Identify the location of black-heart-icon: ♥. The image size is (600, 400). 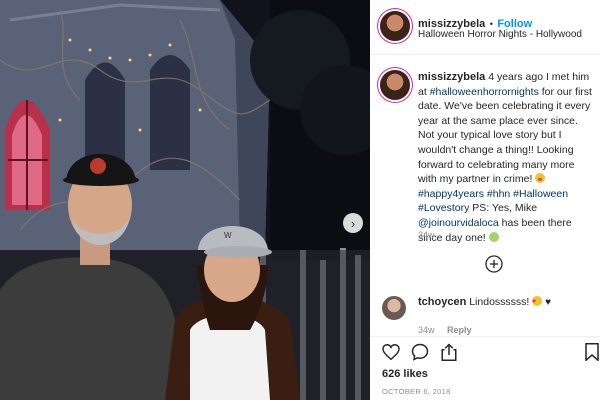
(548, 302).